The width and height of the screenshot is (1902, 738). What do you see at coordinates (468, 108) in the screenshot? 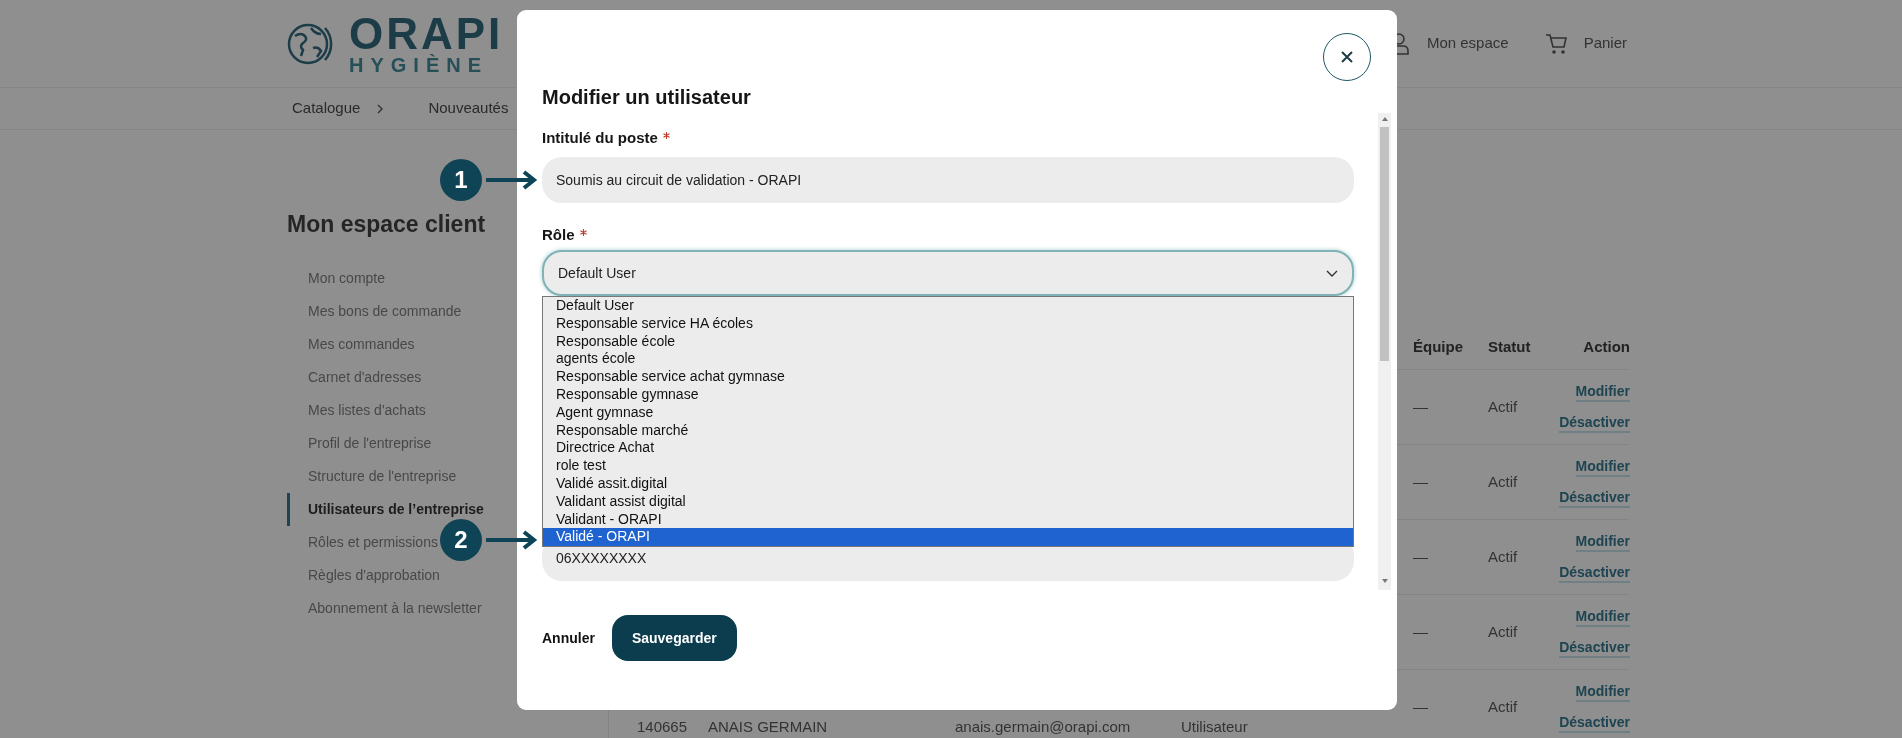
I see `nav-link: Nouveautés` at bounding box center [468, 108].